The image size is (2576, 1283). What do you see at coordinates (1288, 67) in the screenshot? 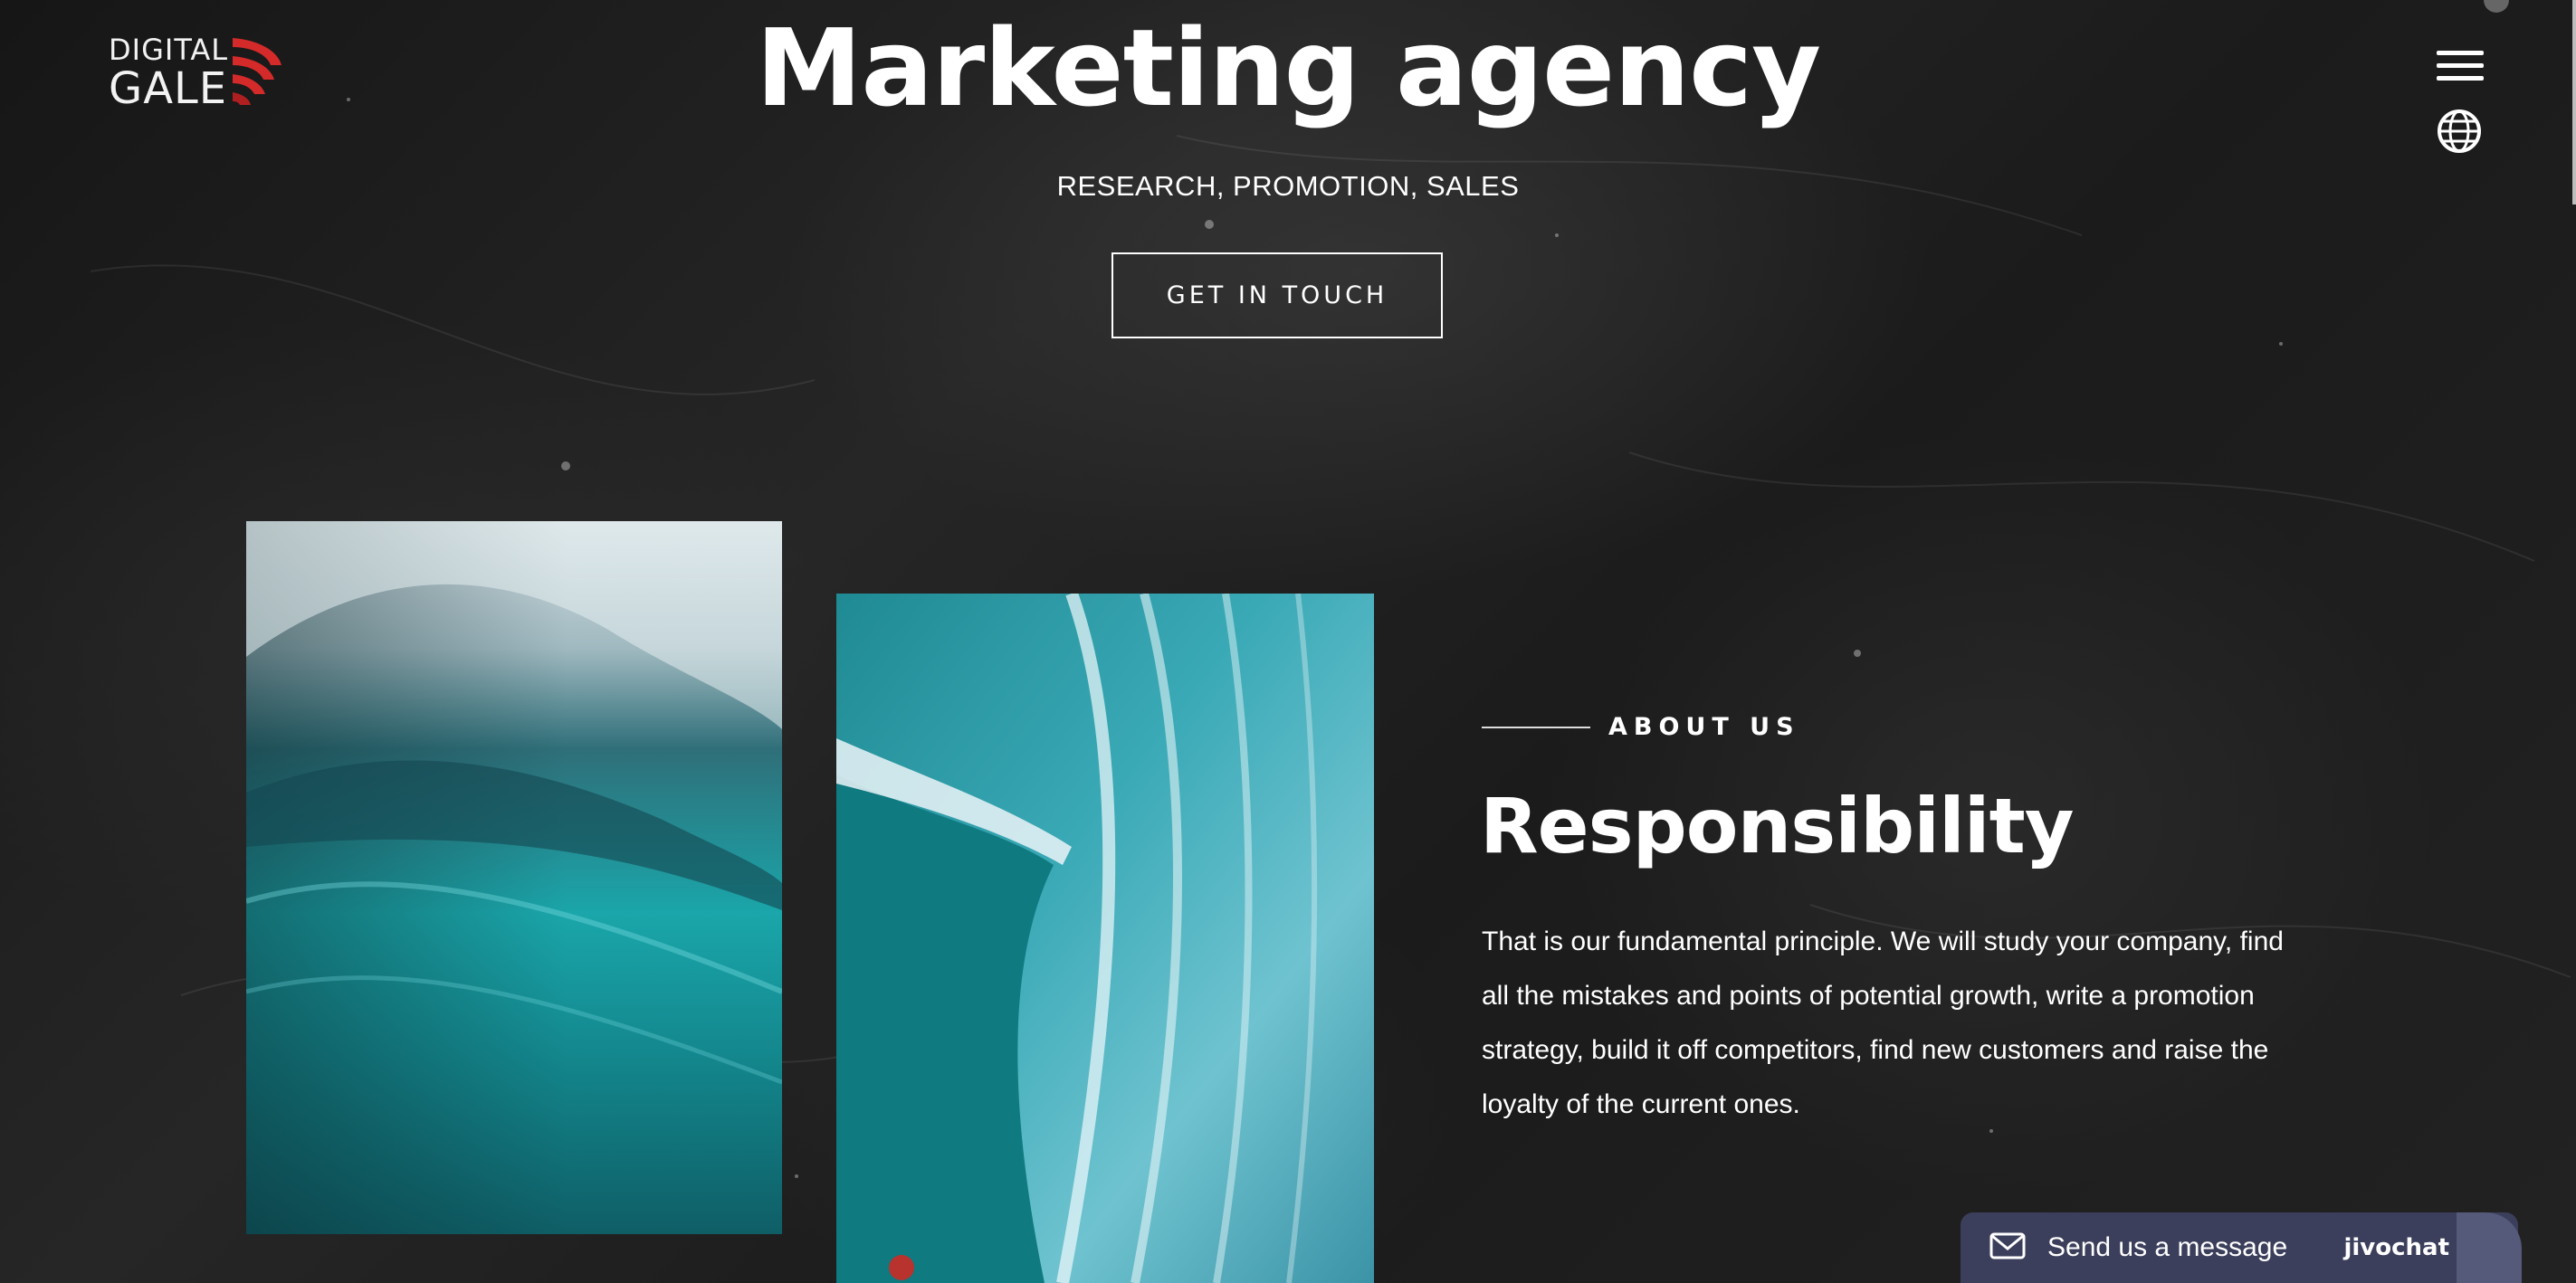
I see `hero-title: Marketing agency` at bounding box center [1288, 67].